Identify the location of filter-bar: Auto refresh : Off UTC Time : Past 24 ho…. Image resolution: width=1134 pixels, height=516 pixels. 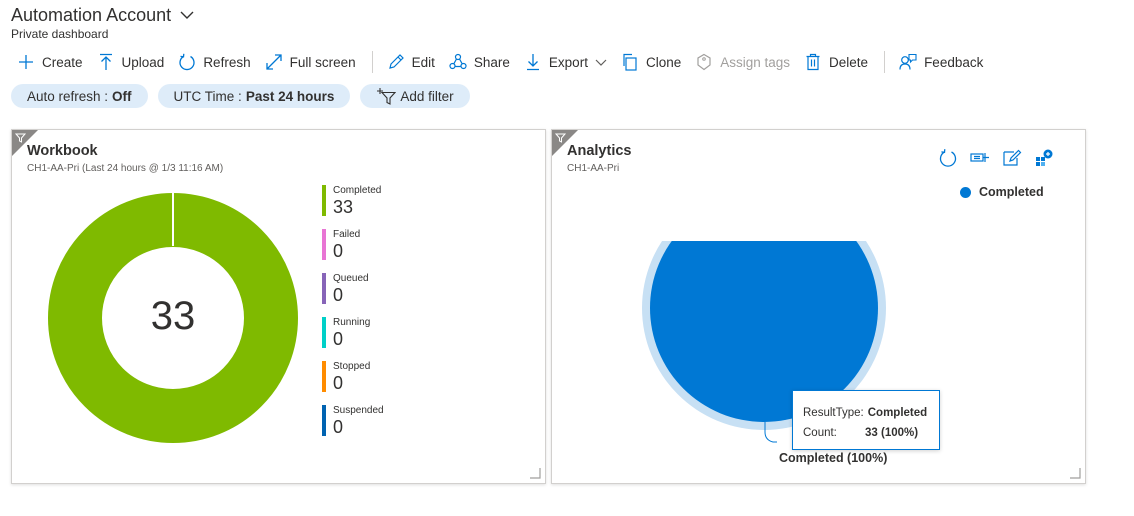
(240, 96).